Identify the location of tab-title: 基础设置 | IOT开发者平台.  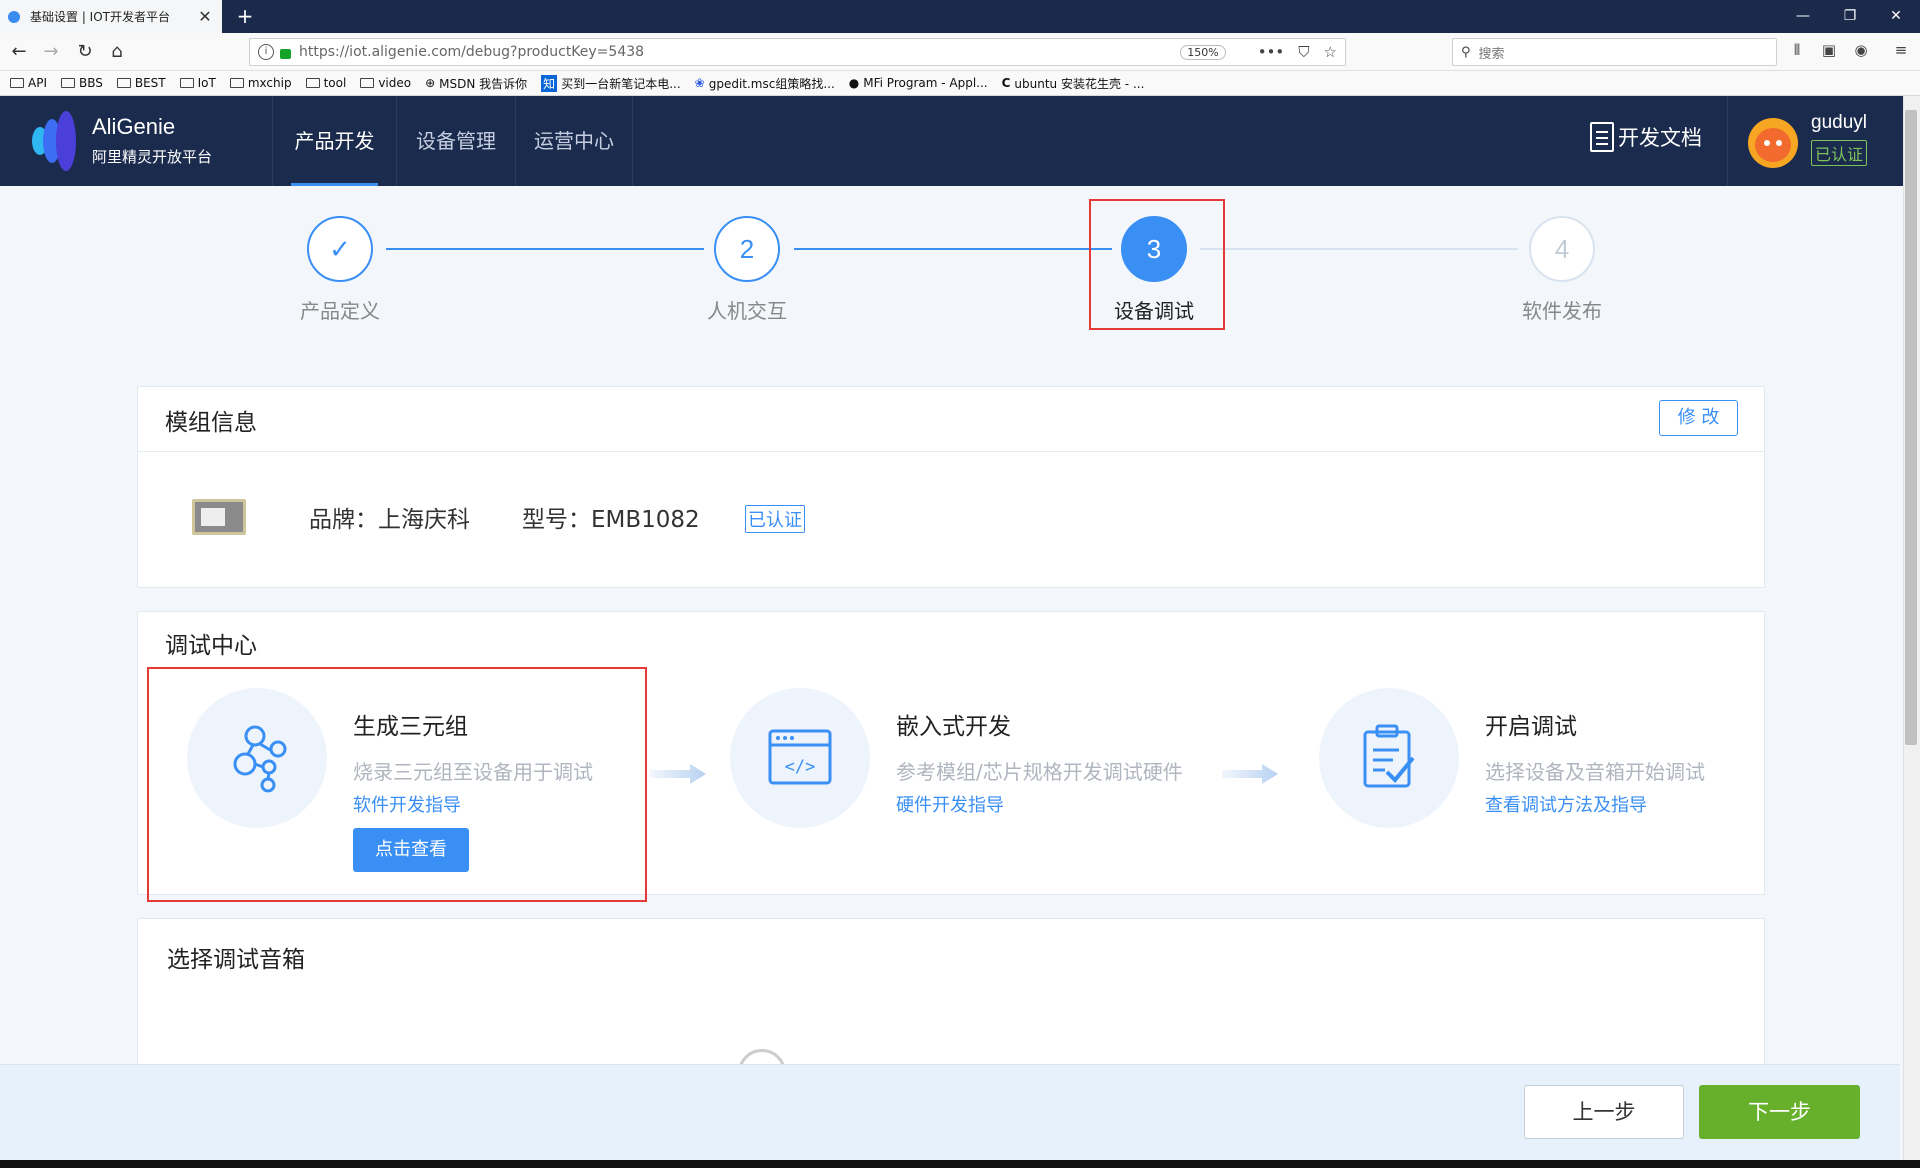
(100, 17).